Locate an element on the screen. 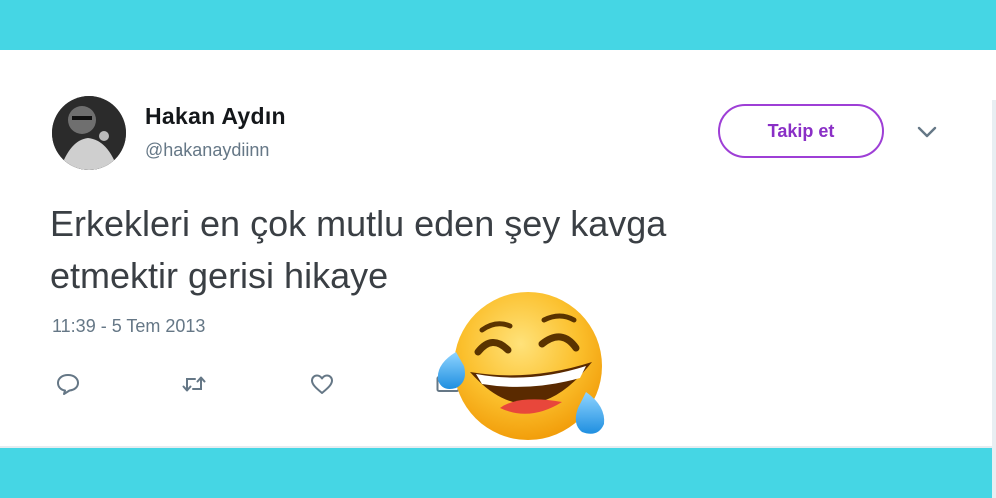 The height and width of the screenshot is (498, 996). heart-icon is located at coordinates (322, 384).